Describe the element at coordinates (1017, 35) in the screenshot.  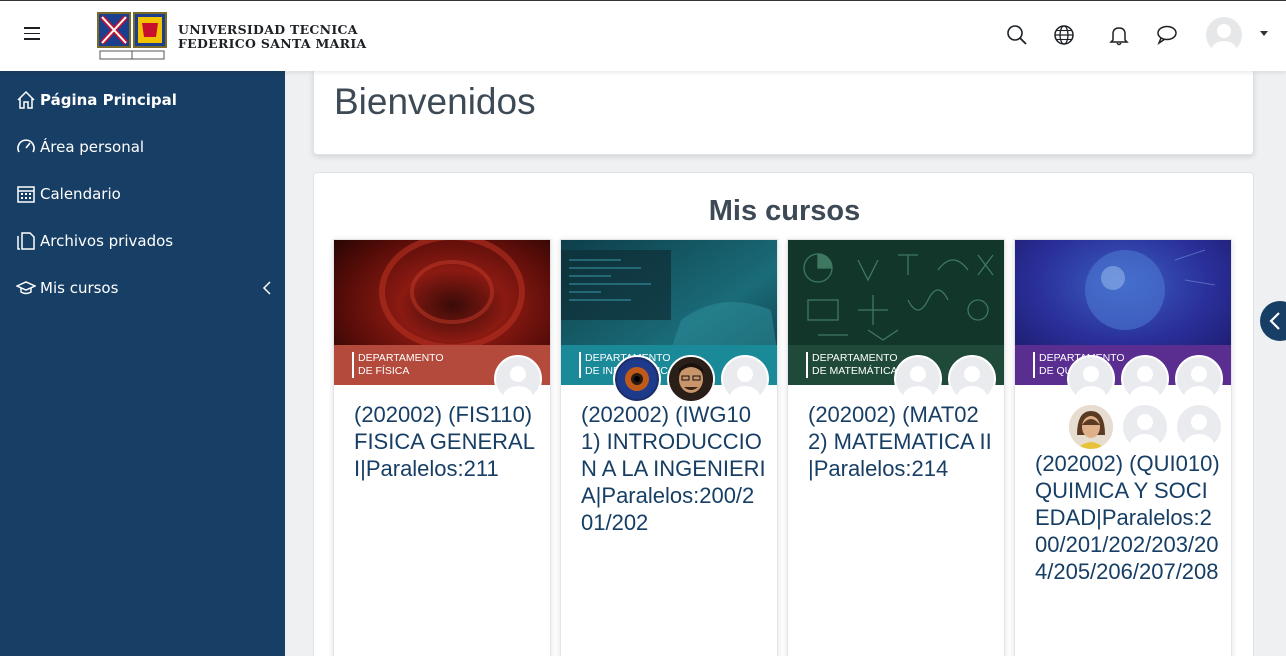
I see `search-icon` at that location.